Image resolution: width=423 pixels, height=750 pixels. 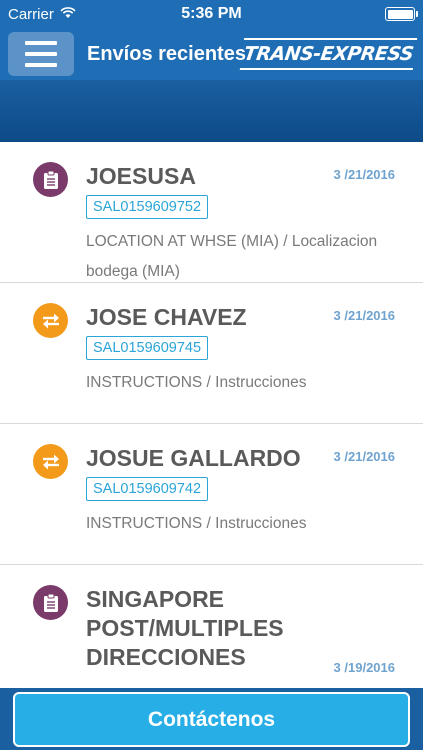 I want to click on wifi-icon, so click(x=68, y=14).